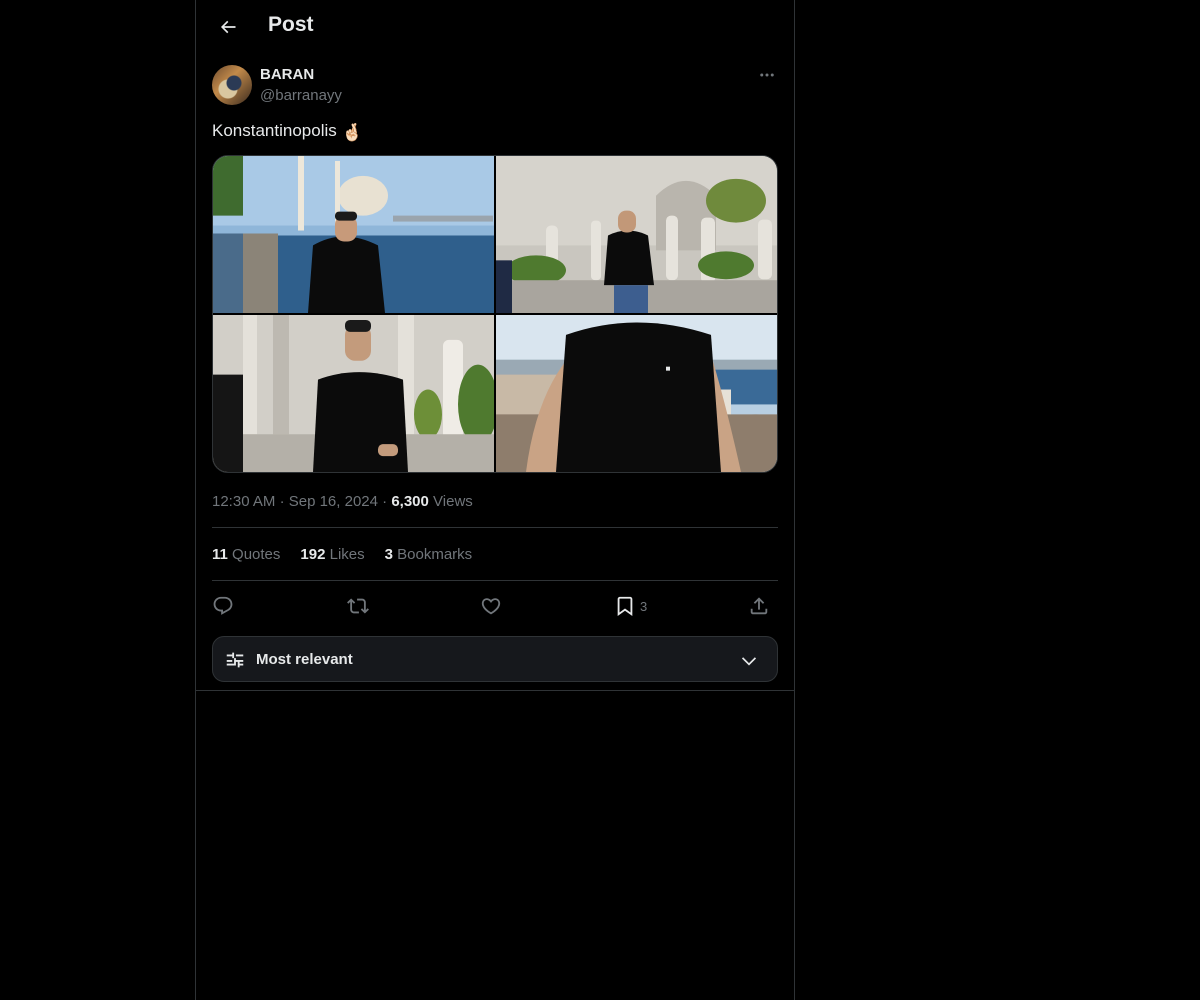  Describe the element at coordinates (347, 554) in the screenshot. I see `likes-label: Likes` at that location.